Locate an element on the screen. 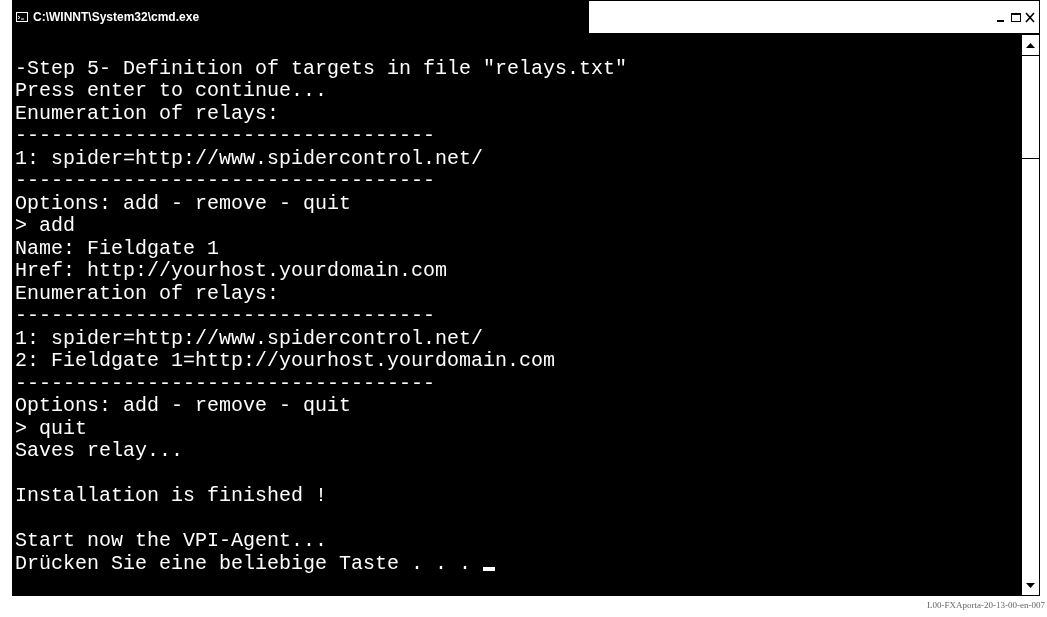 The height and width of the screenshot is (617, 1047). close-icon is located at coordinates (1030, 17).